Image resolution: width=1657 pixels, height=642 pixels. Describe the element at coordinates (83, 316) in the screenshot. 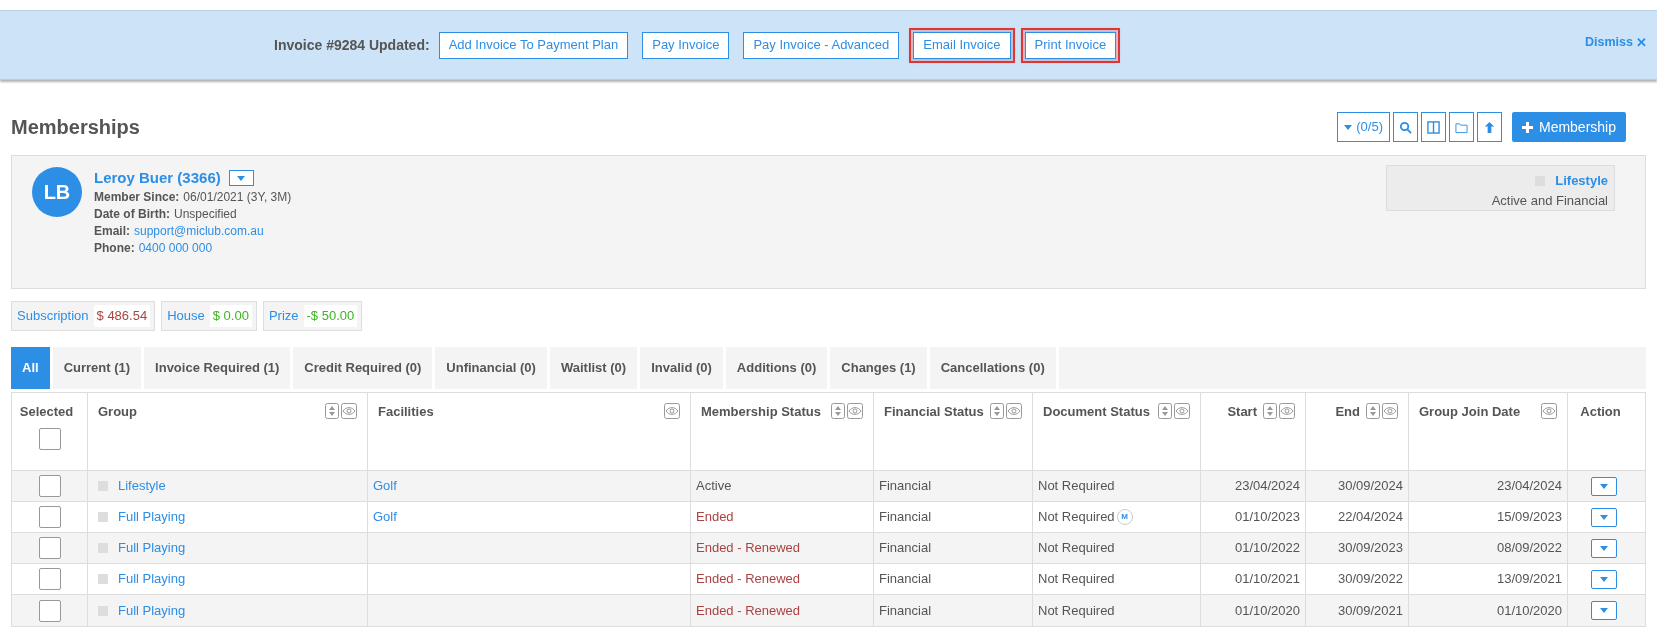

I see `balance-chip: Subscription $ 486.54` at that location.